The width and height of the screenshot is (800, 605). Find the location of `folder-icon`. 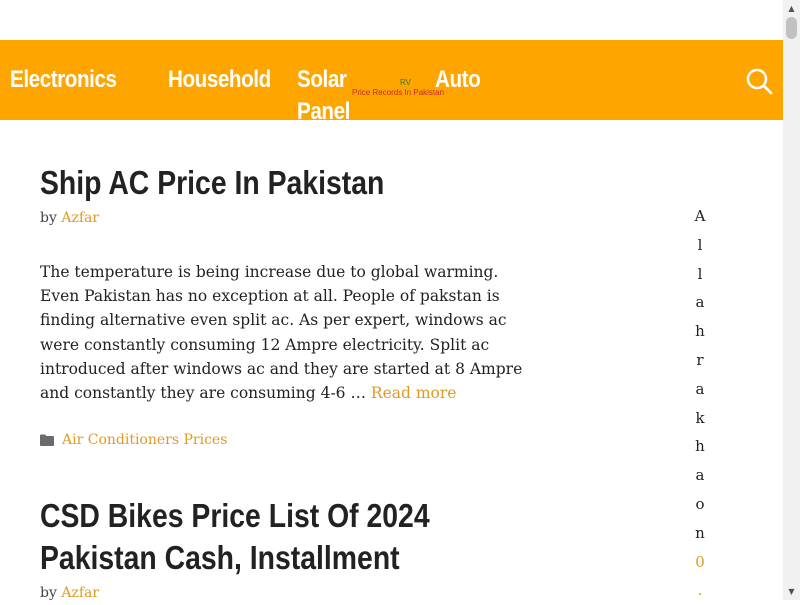

folder-icon is located at coordinates (47, 440).